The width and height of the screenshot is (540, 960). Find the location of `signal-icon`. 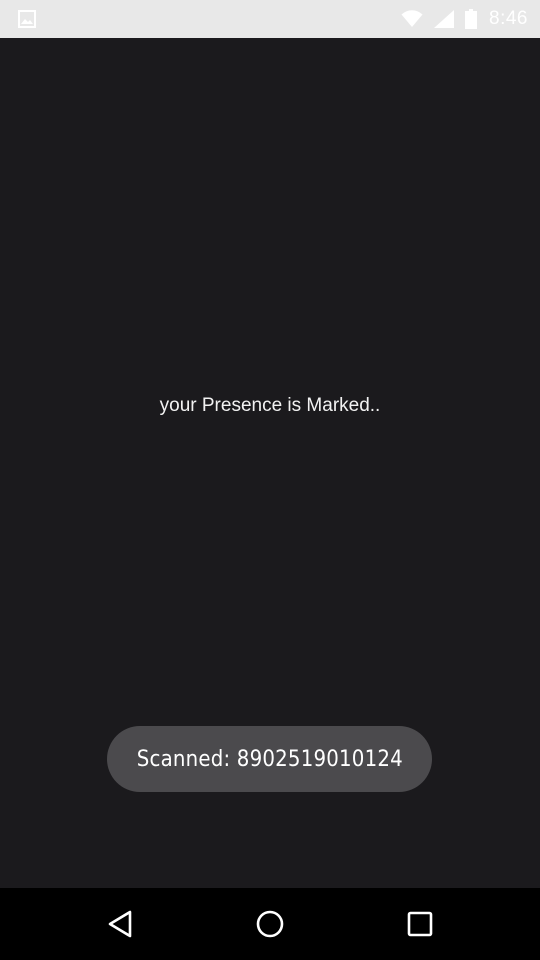

signal-icon is located at coordinates (444, 19).